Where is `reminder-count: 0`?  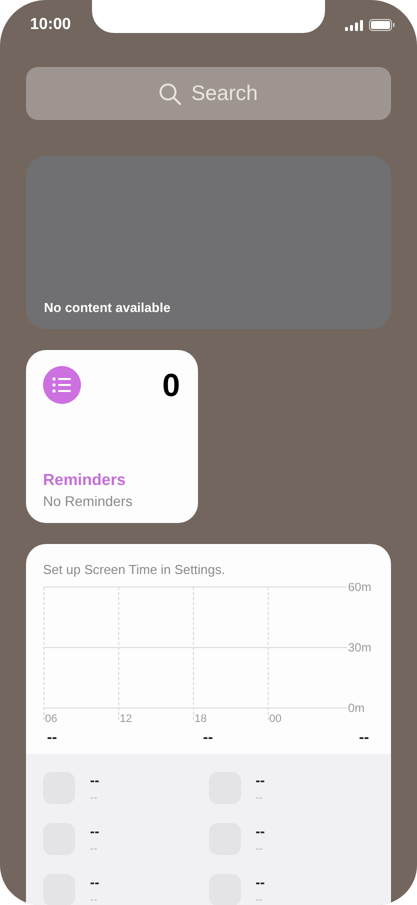
reminder-count: 0 is located at coordinates (171, 385).